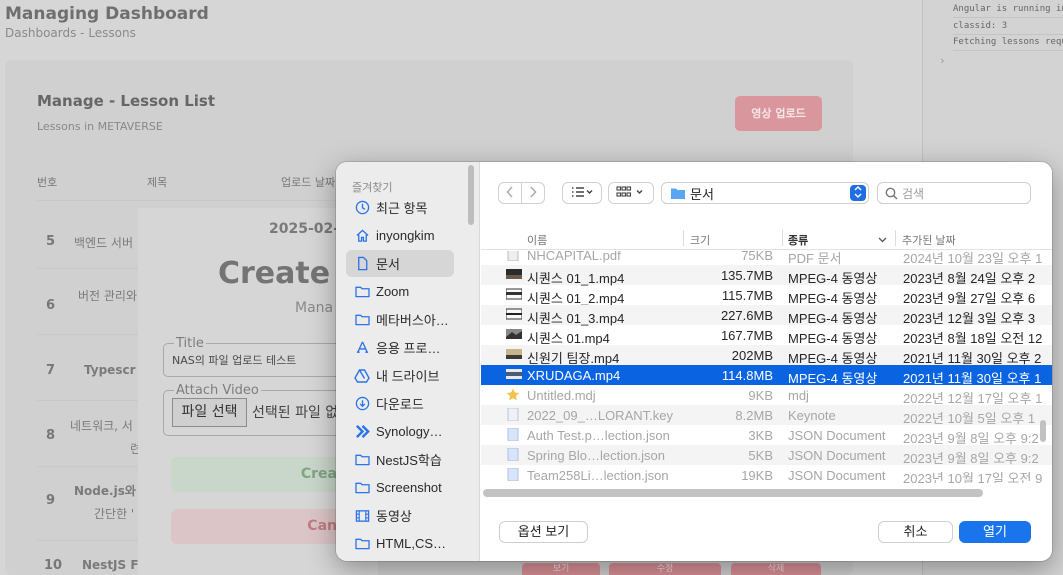  What do you see at coordinates (778, 113) in the screenshot?
I see `upload-video-button: 영상 업로드` at bounding box center [778, 113].